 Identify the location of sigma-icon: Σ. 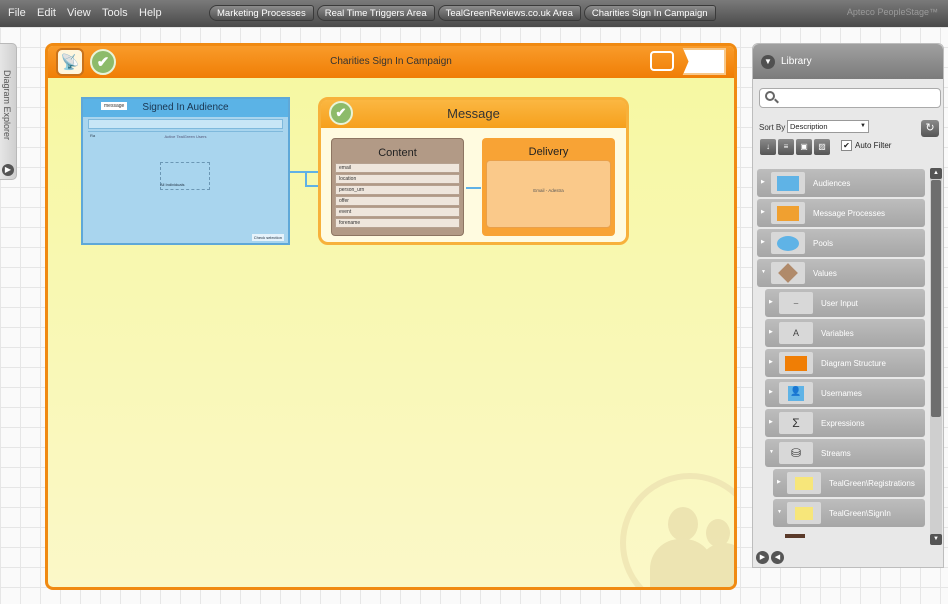
(796, 423).